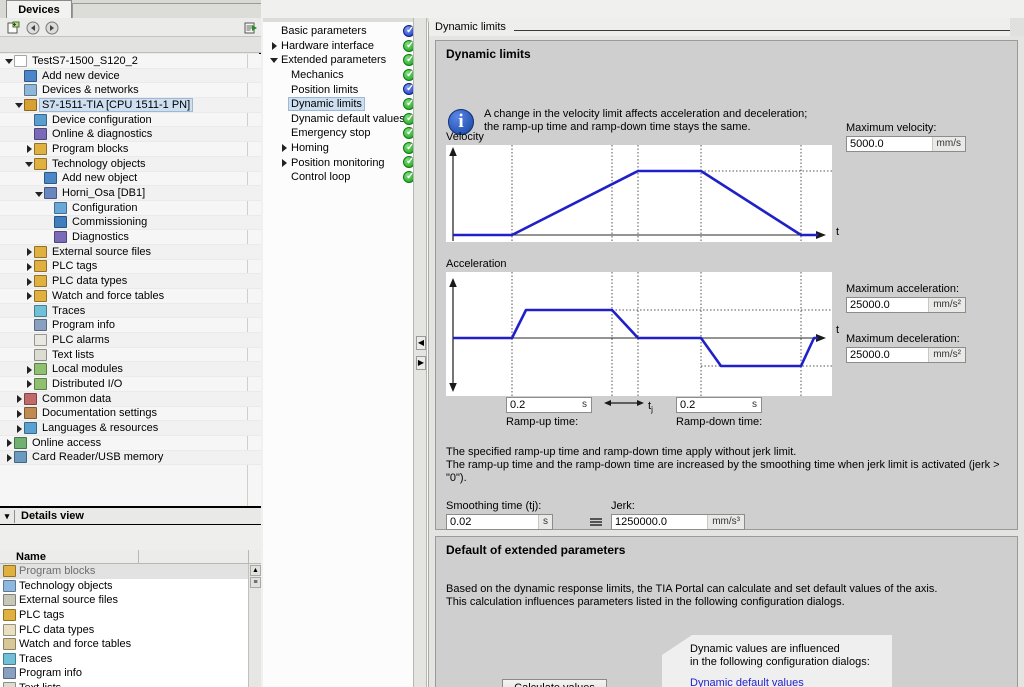 This screenshot has width=1024, height=687. What do you see at coordinates (712, 405) in the screenshot?
I see `ramp-down-time-input` at bounding box center [712, 405].